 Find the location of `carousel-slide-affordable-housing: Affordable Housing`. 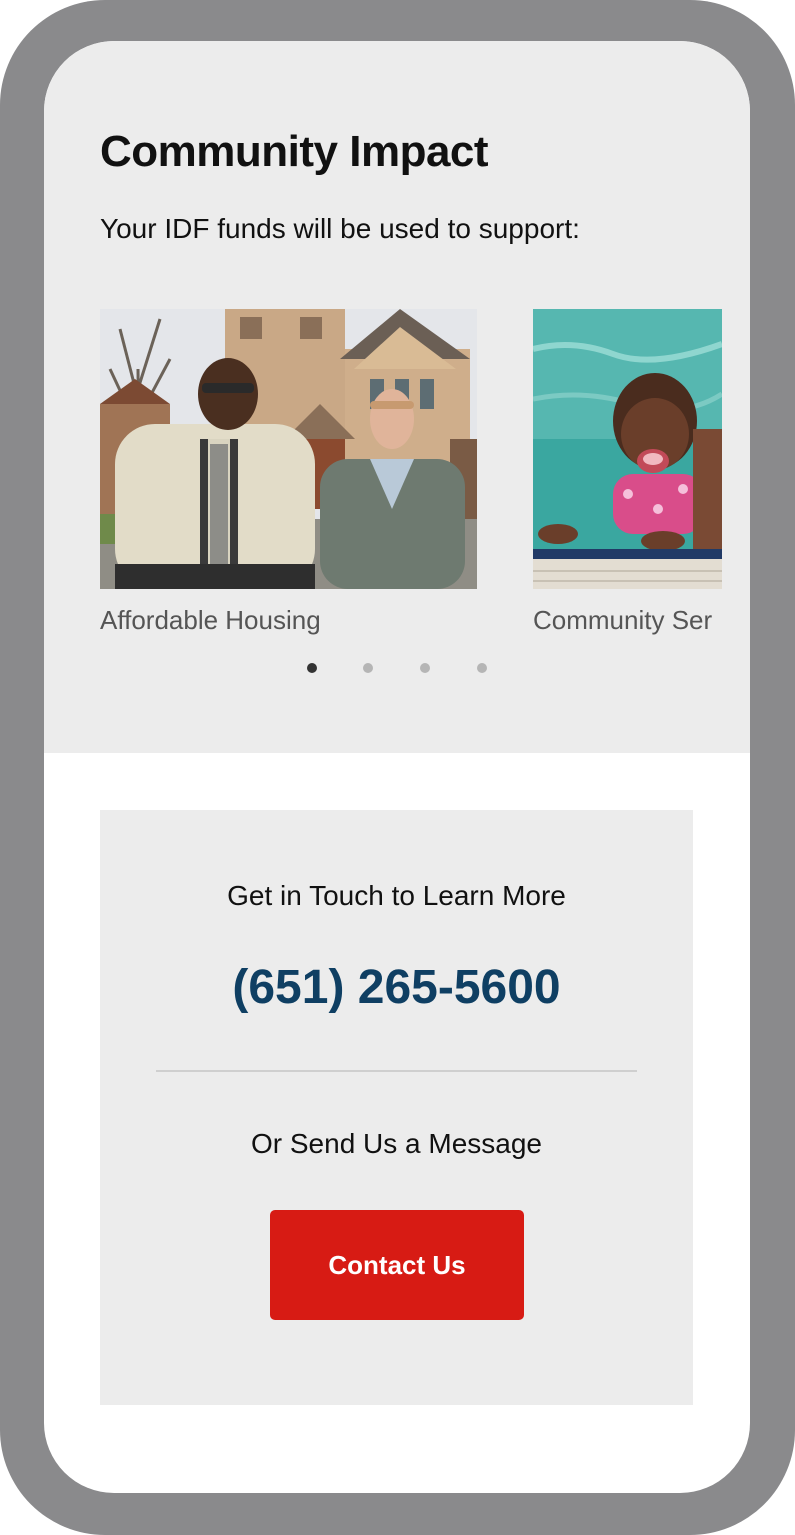

carousel-slide-affordable-housing: Affordable Housing is located at coordinates (289, 489).